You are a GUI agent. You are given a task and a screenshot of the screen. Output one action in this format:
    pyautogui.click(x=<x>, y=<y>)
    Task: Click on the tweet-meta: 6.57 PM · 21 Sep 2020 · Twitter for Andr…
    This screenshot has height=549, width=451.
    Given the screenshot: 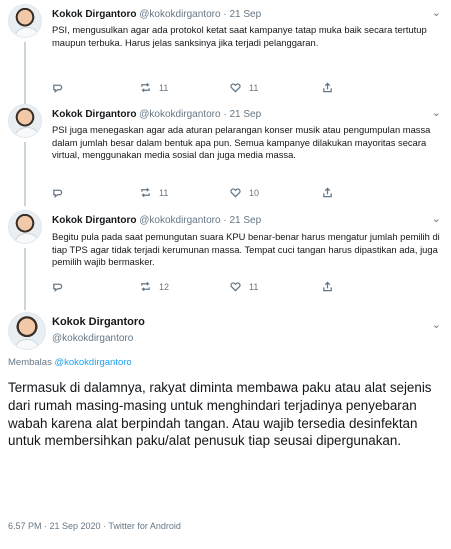 What is the action you would take?
    pyautogui.click(x=94, y=526)
    